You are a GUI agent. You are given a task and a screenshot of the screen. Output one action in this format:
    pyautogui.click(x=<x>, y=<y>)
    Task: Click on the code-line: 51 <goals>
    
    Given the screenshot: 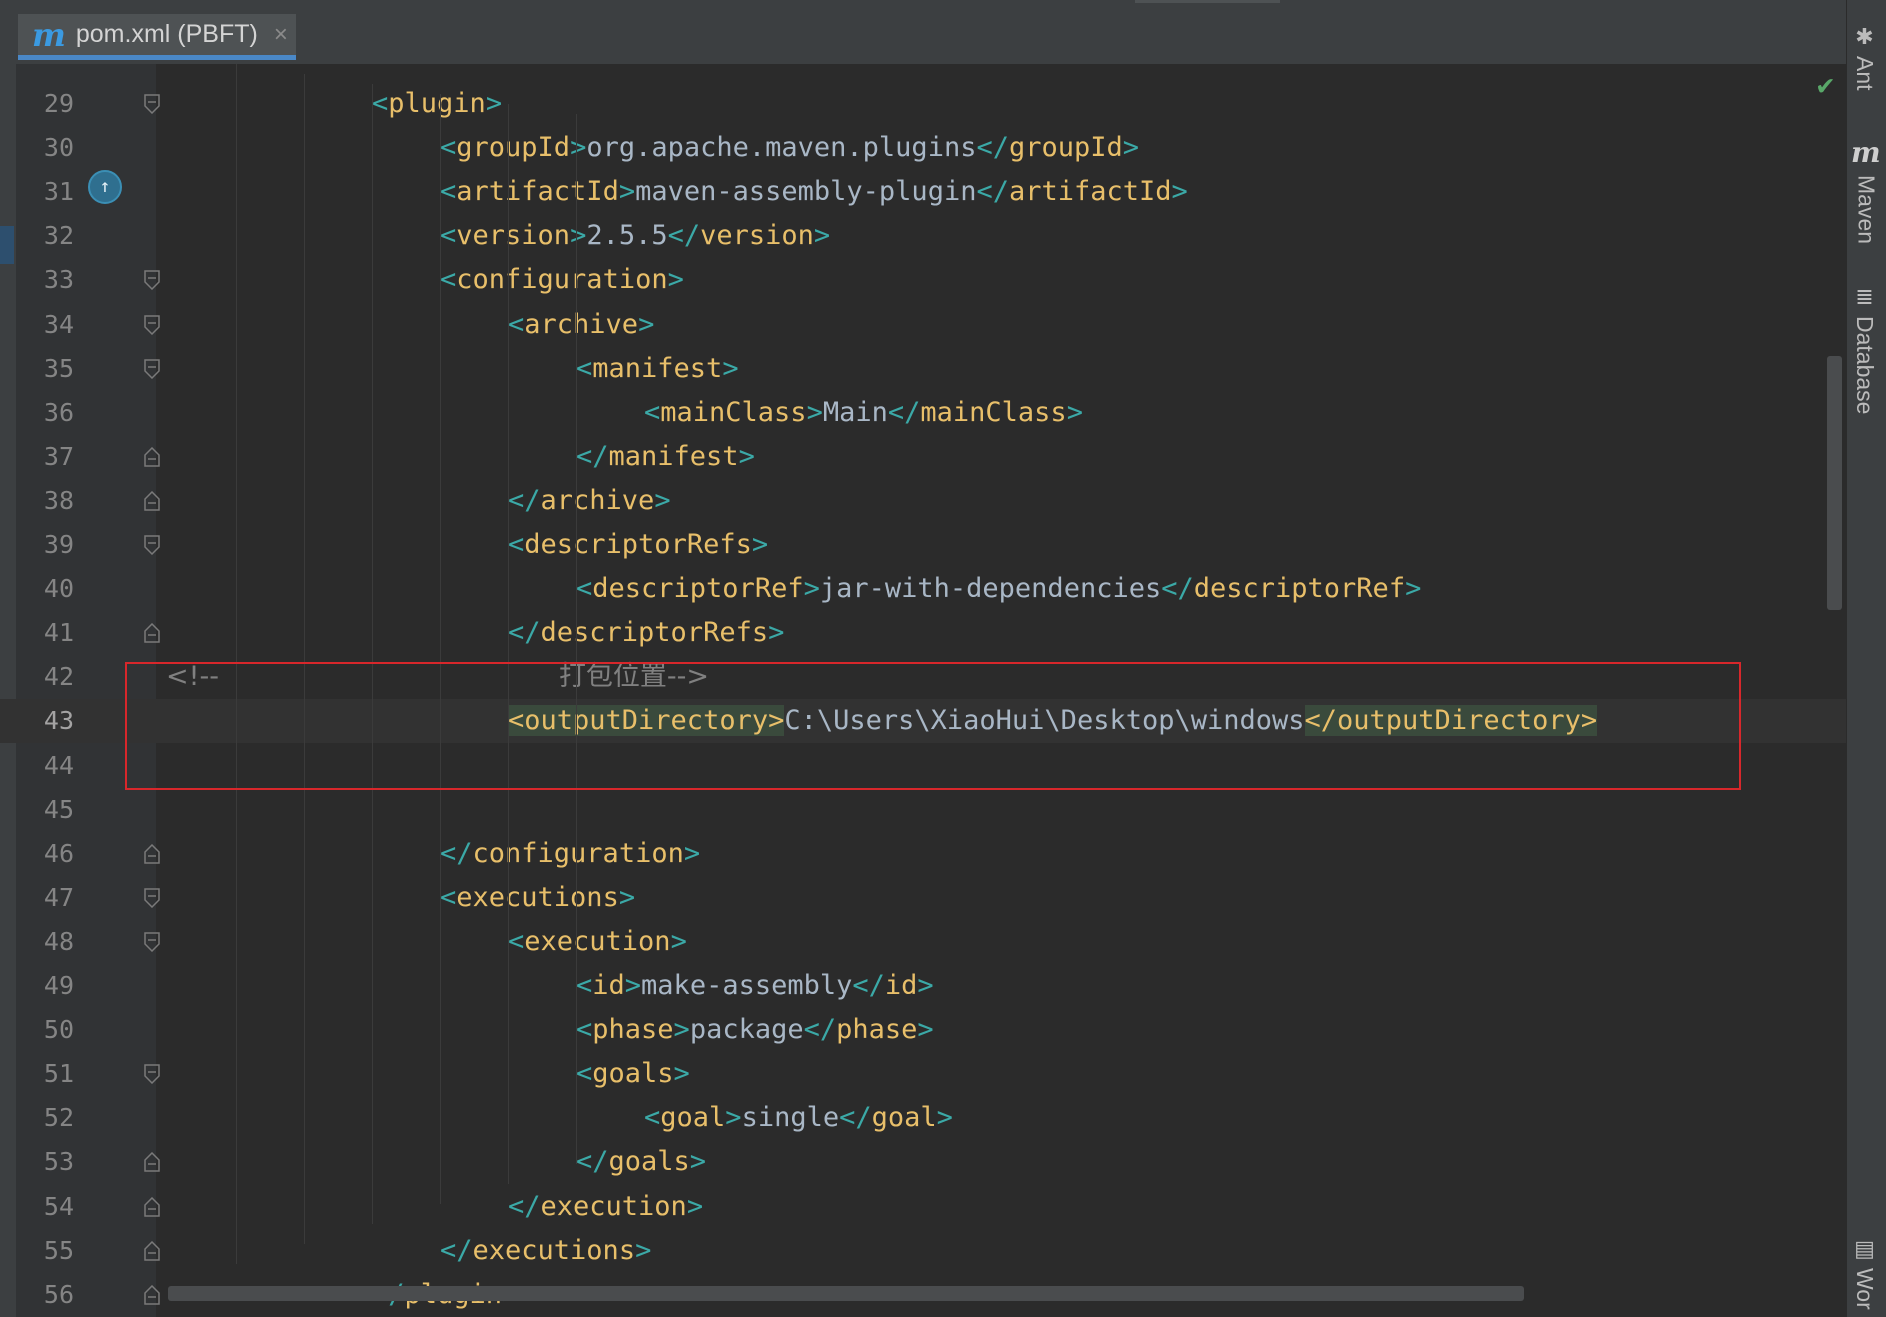 What is the action you would take?
    pyautogui.click(x=923, y=1074)
    